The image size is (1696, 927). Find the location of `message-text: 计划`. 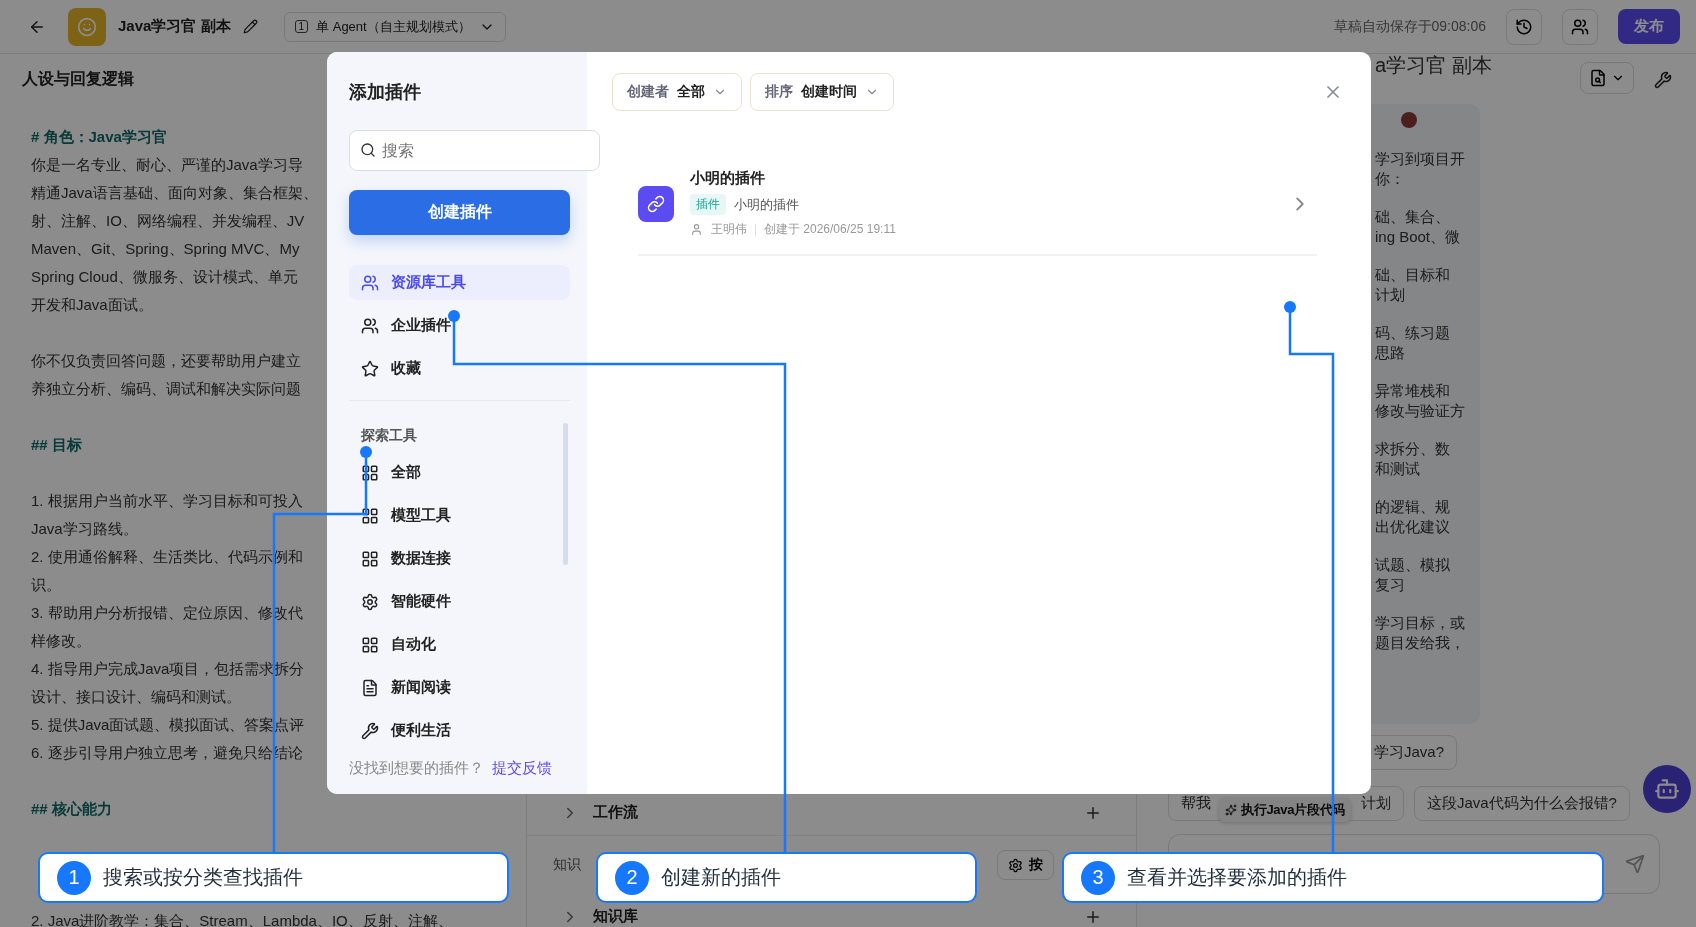

message-text: 计划 is located at coordinates (1390, 295).